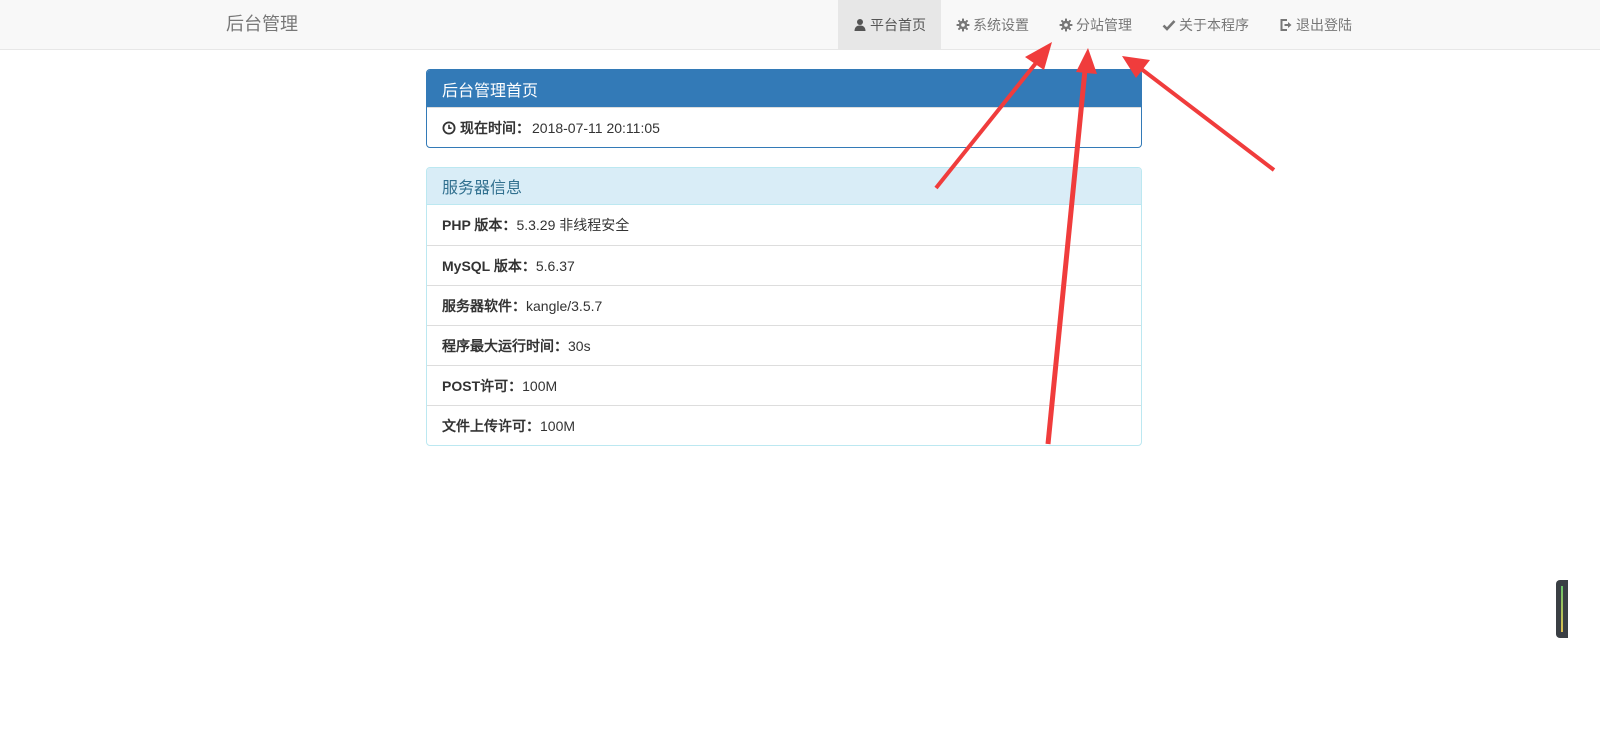  Describe the element at coordinates (449, 128) in the screenshot. I see `clock-icon` at that location.